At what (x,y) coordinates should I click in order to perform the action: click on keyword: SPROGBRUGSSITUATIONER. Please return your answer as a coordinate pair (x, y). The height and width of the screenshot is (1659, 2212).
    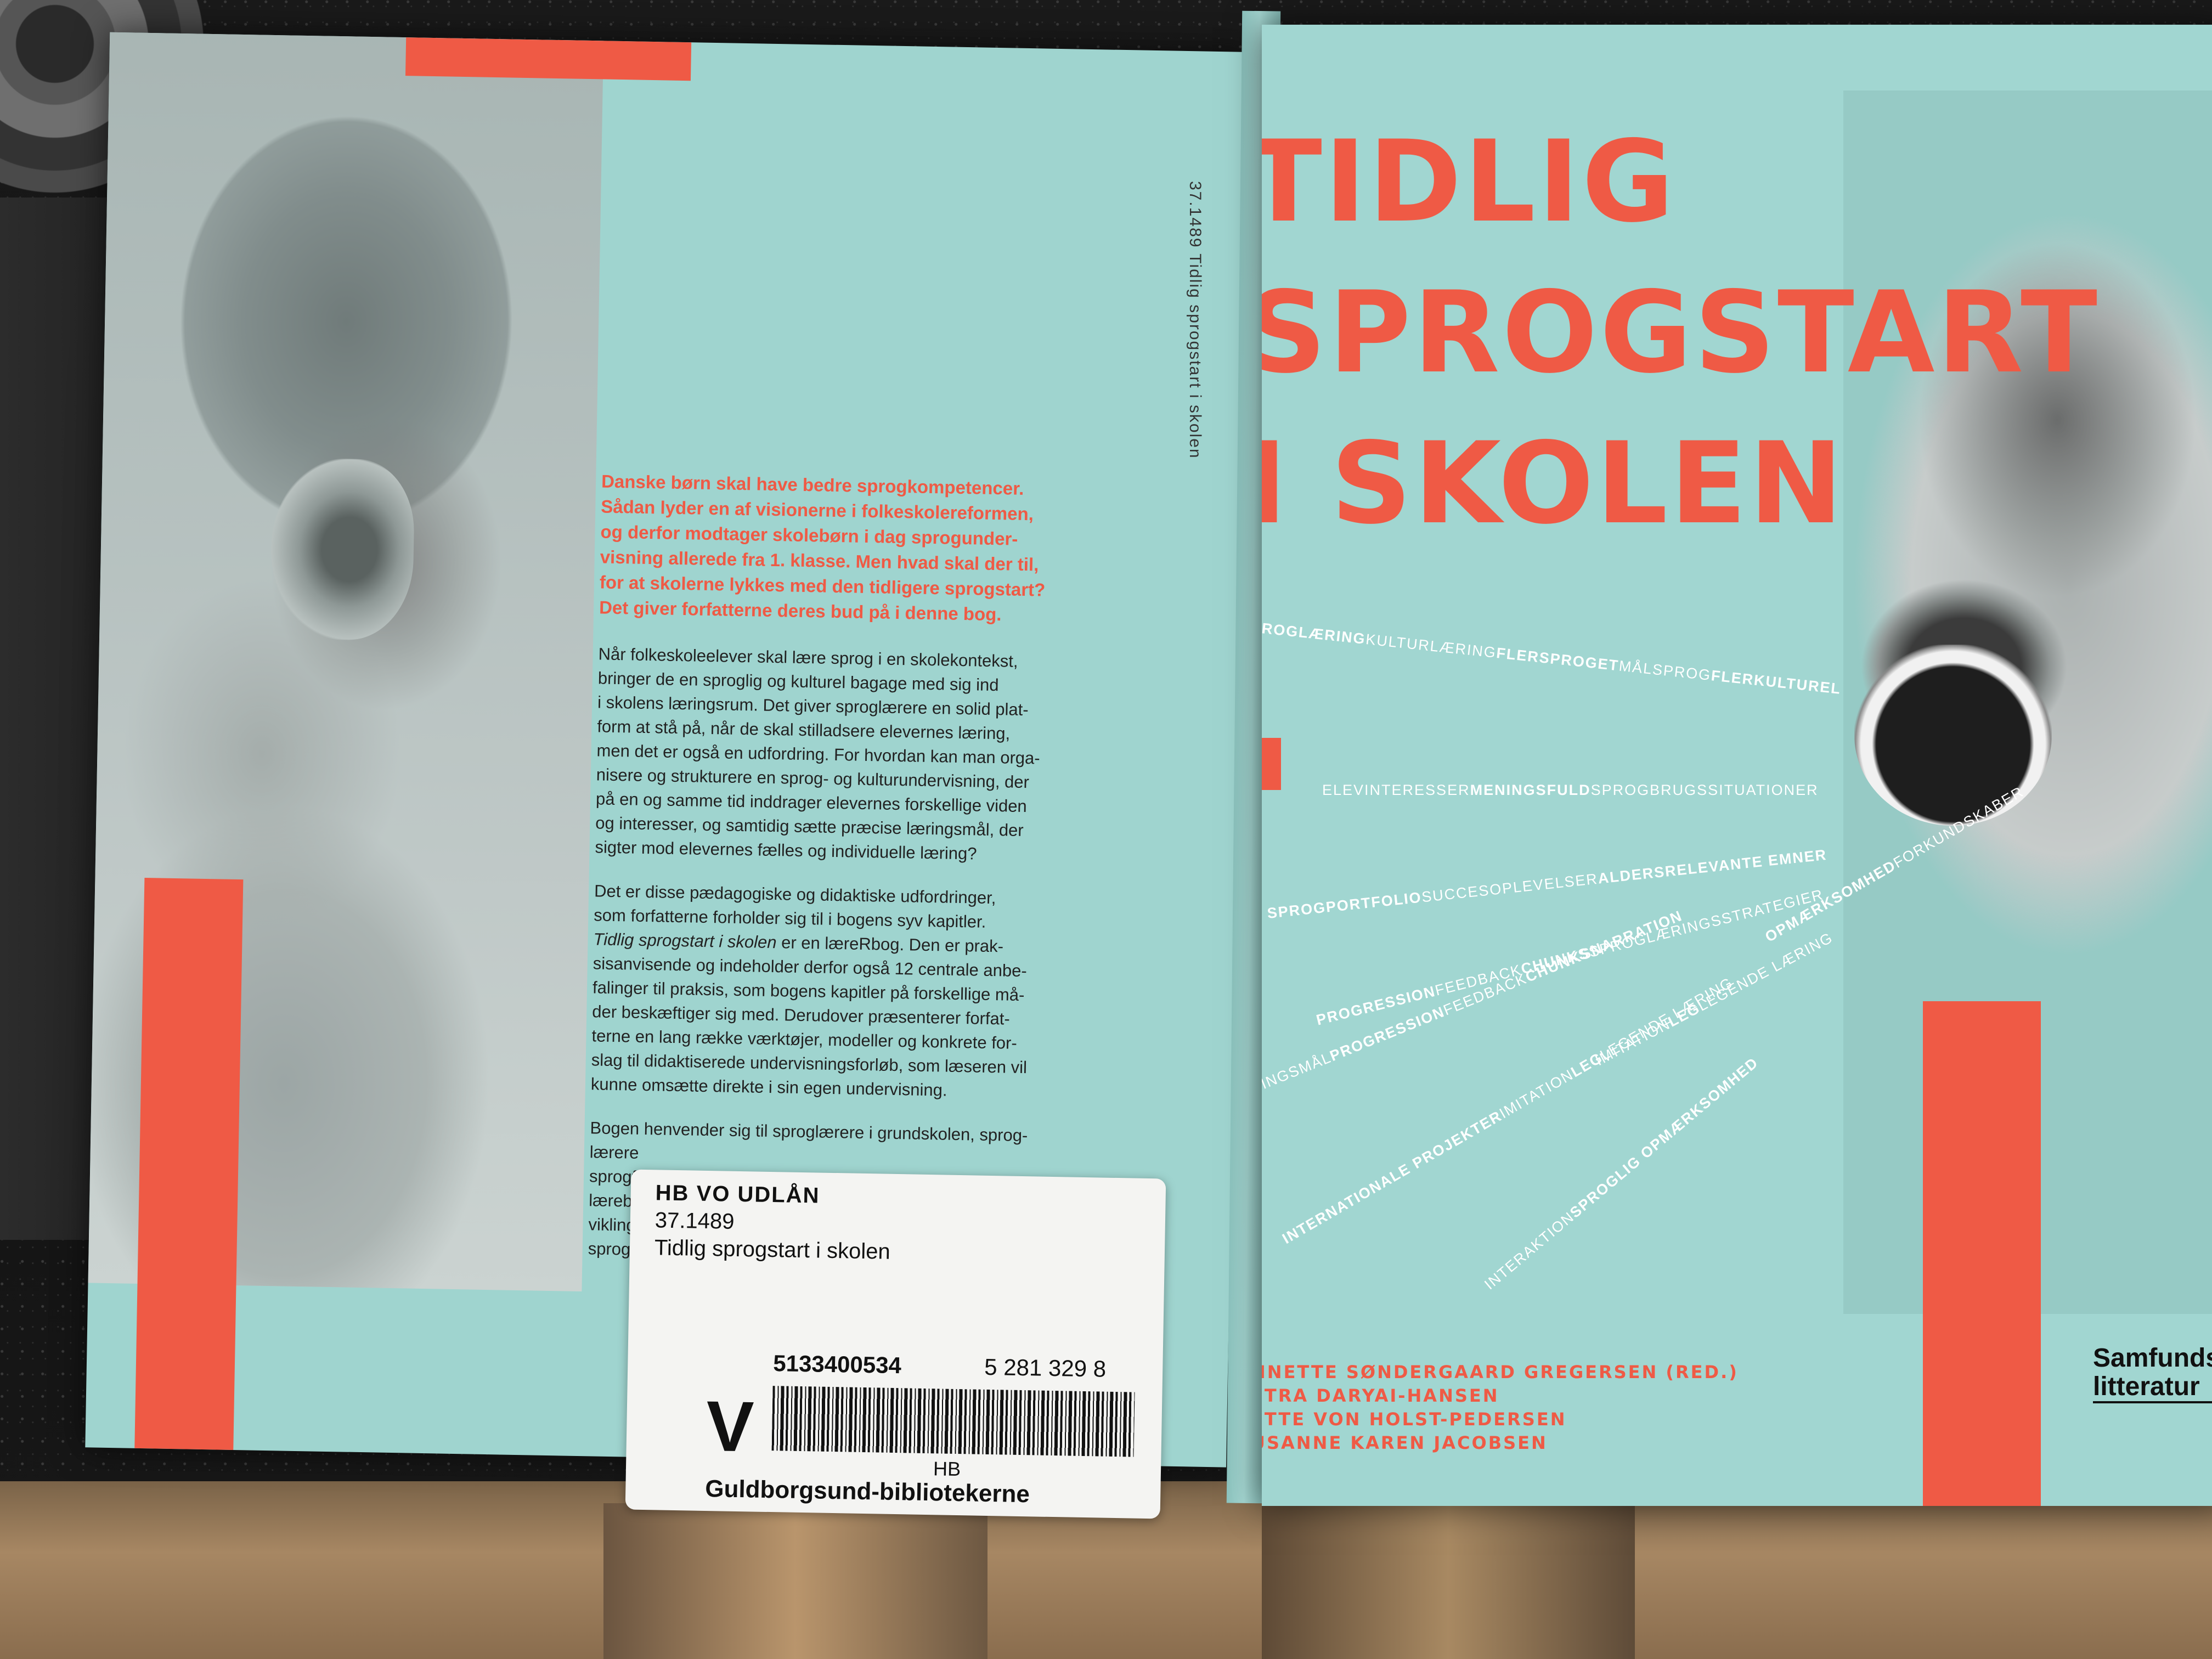
    Looking at the image, I should click on (1705, 790).